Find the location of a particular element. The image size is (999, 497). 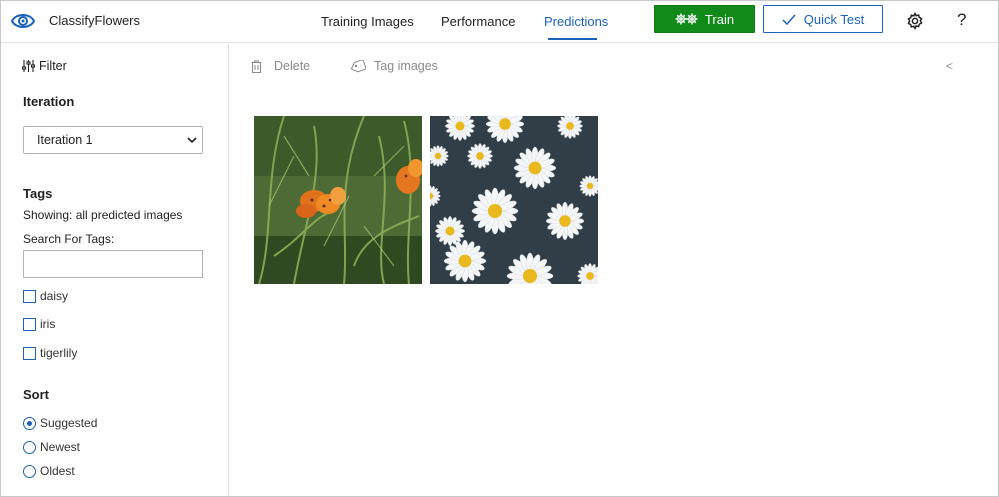

tag-checkbox-tigerlily: tigerlily is located at coordinates (50, 353).